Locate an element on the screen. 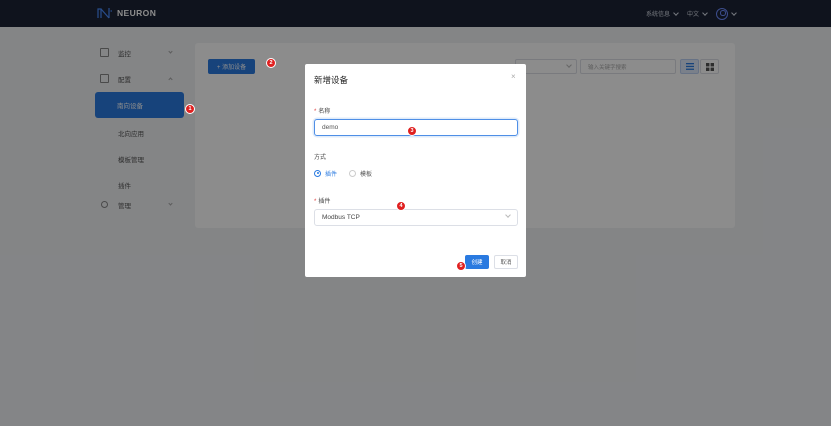 The height and width of the screenshot is (426, 831). radio-plugin-label: 插件 is located at coordinates (331, 173).